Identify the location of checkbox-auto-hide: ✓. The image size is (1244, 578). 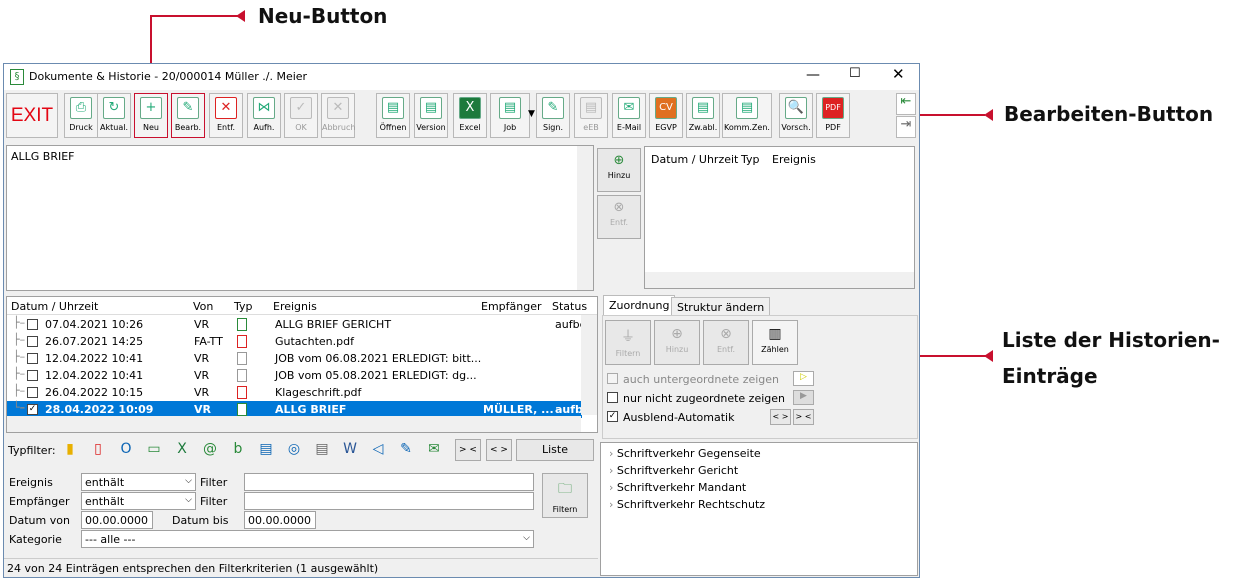
(612, 416).